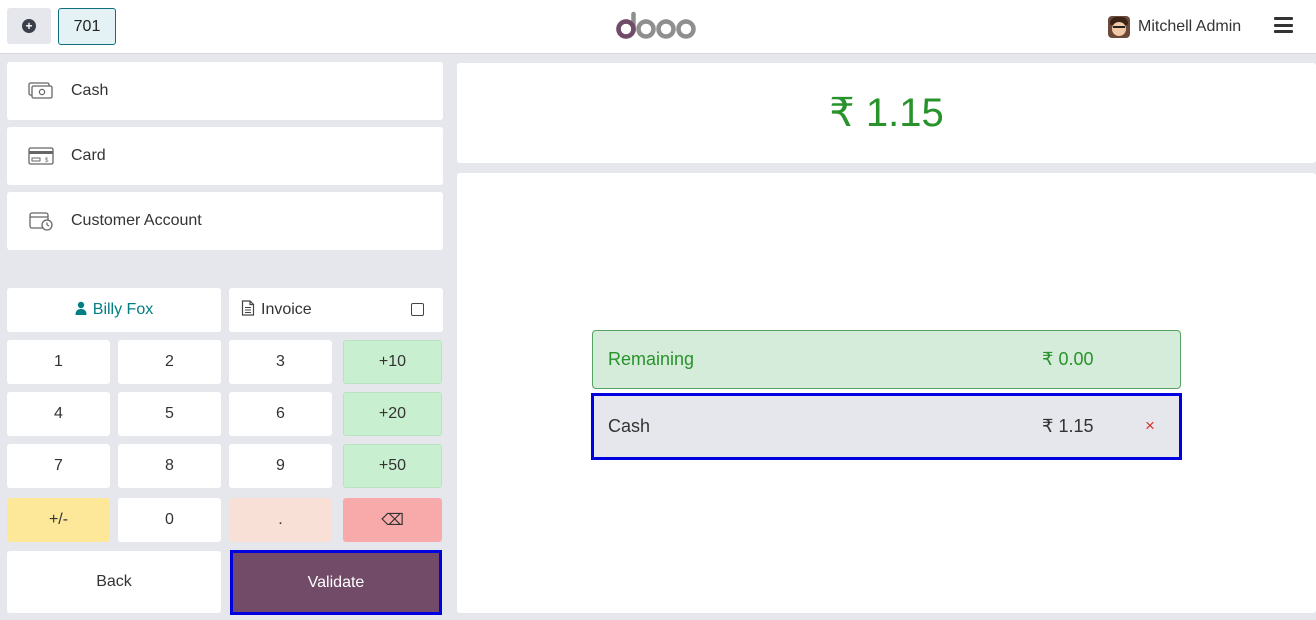 Image resolution: width=1316 pixels, height=620 pixels. I want to click on numpad-key-plus-50: +50, so click(392, 466).